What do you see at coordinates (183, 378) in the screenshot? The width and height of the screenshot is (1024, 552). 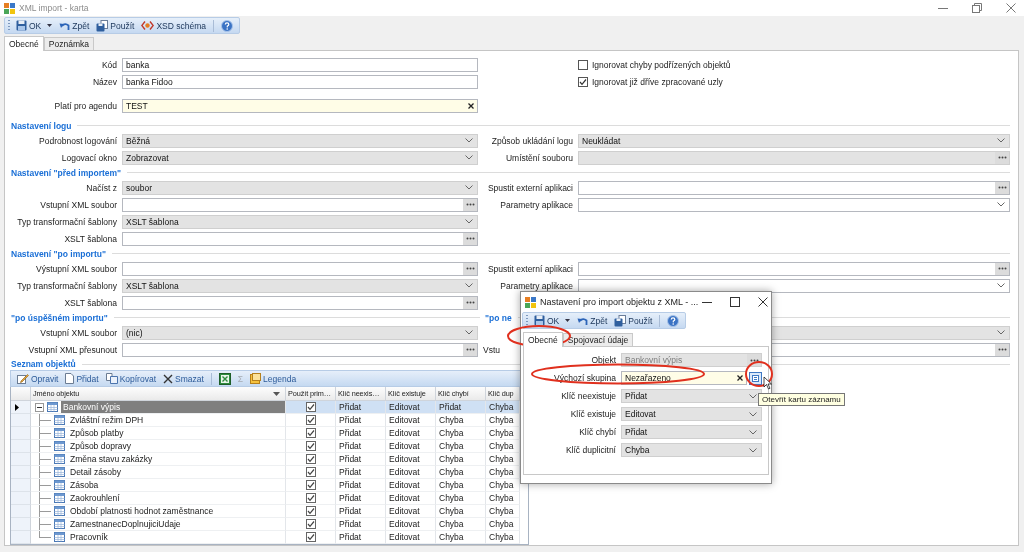 I see `toolbar-button: Smazat` at bounding box center [183, 378].